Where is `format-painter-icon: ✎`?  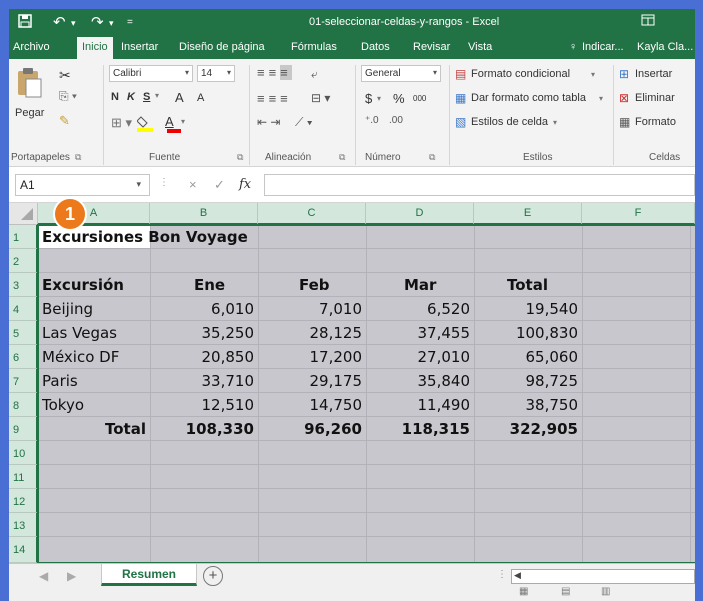 format-painter-icon: ✎ is located at coordinates (64, 121).